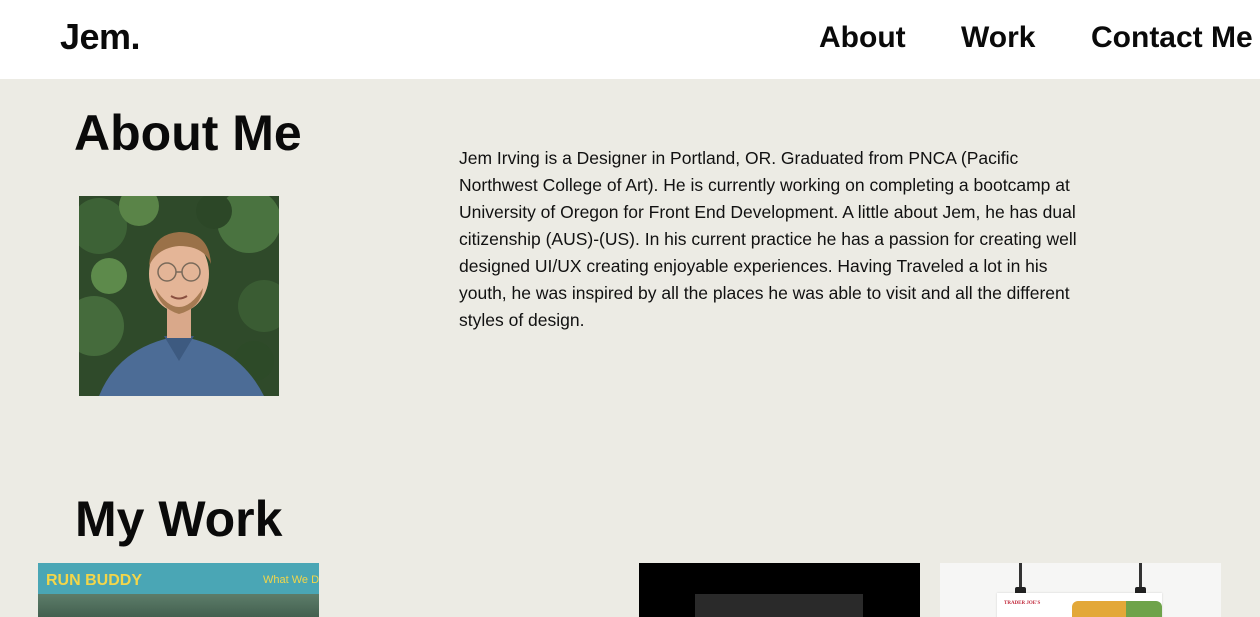 The width and height of the screenshot is (1260, 617). I want to click on site-logo: Jem., so click(100, 37).